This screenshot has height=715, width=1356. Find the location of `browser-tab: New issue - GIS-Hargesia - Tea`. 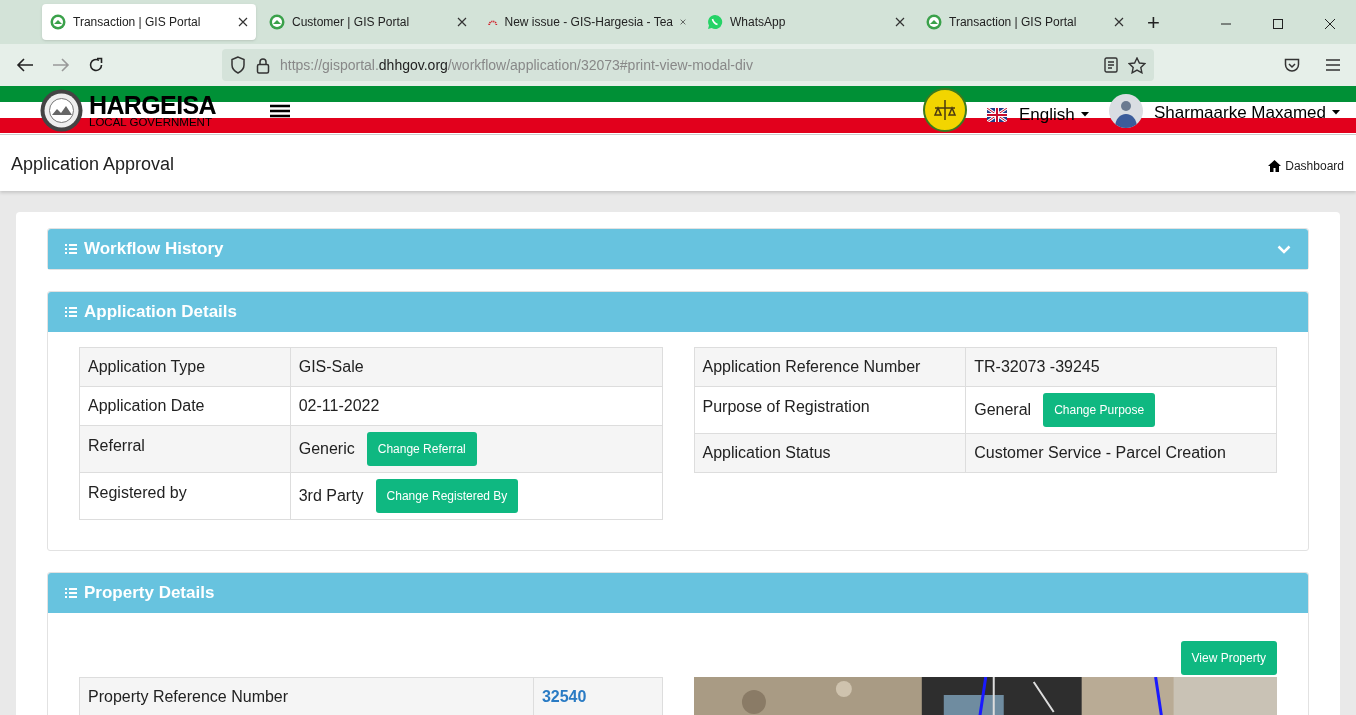

browser-tab: New issue - GIS-Hargesia - Tea is located at coordinates (587, 22).